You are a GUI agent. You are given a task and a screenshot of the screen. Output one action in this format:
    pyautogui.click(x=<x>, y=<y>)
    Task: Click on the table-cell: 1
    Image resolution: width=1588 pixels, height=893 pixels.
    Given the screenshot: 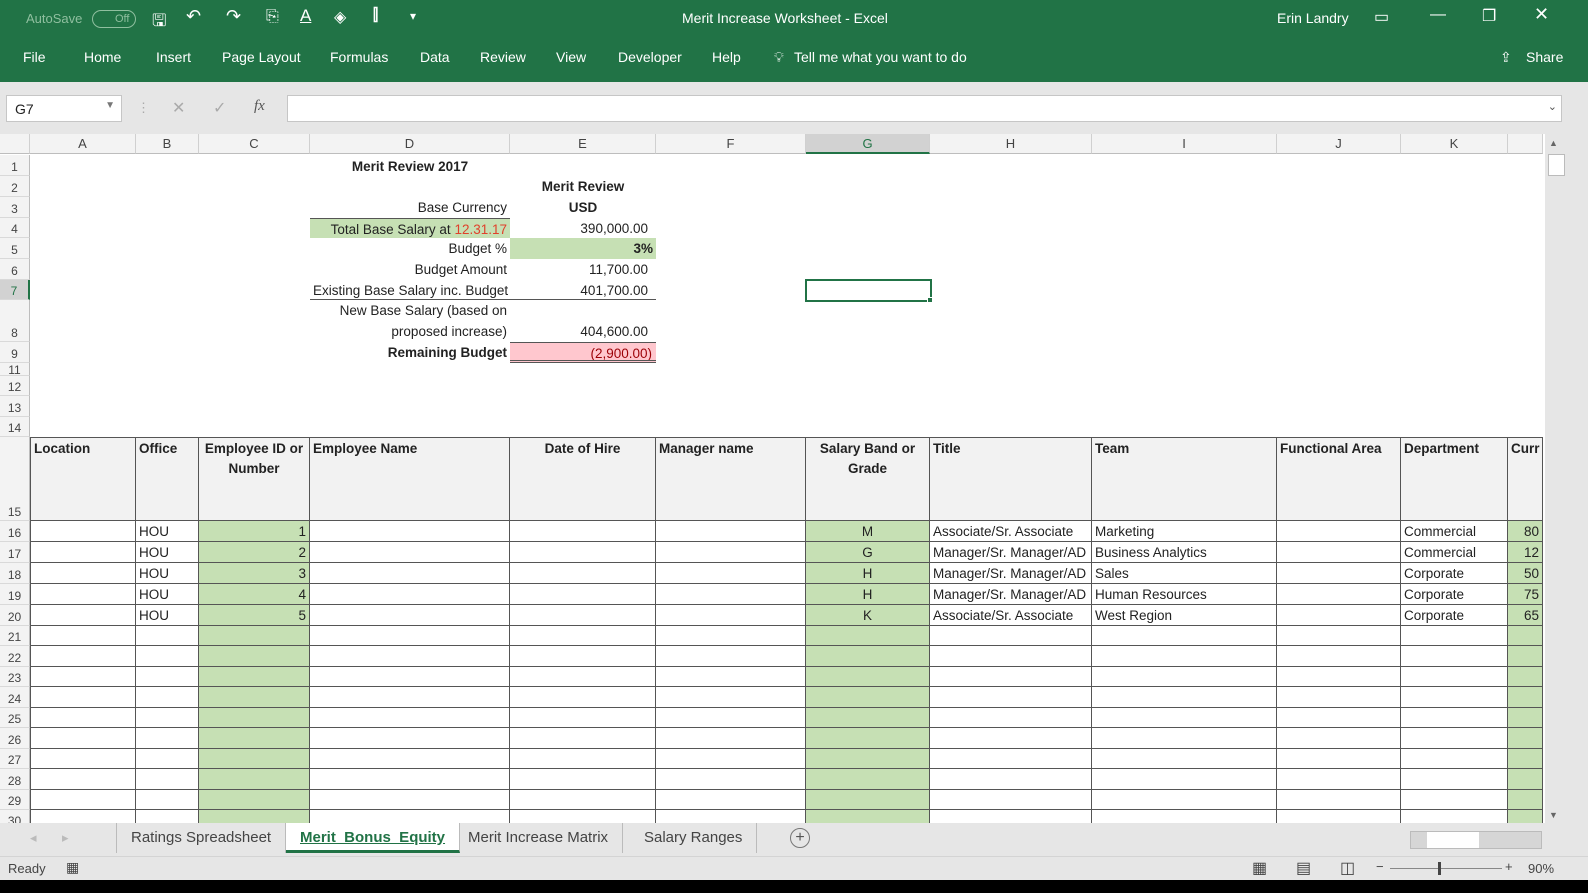 What is the action you would take?
    pyautogui.click(x=254, y=531)
    